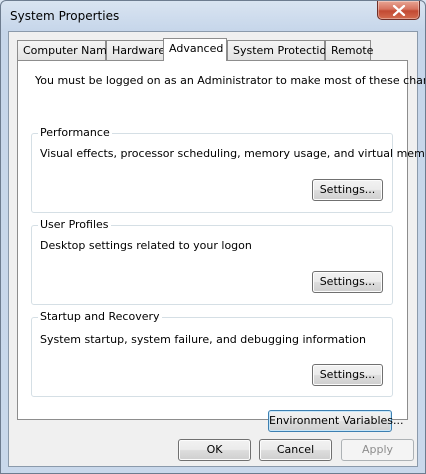  I want to click on tab-advanced: Advanced, so click(195, 49).